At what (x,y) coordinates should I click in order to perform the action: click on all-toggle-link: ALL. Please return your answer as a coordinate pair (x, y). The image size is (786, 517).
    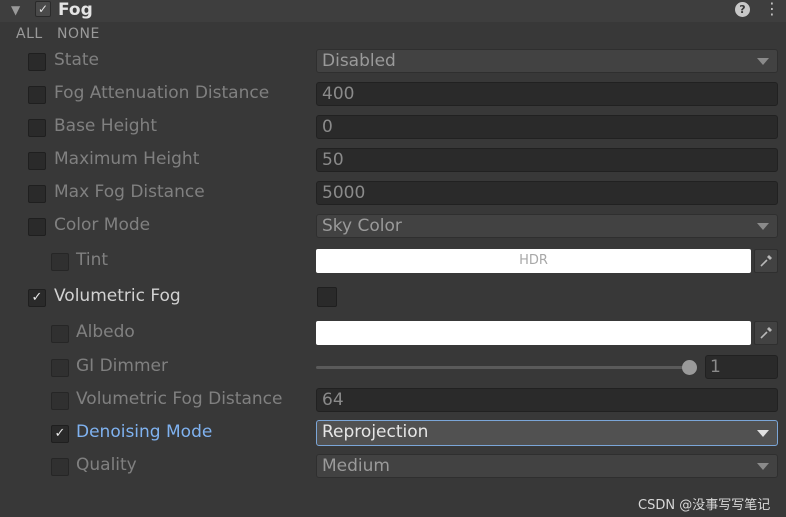
    Looking at the image, I should click on (29, 34).